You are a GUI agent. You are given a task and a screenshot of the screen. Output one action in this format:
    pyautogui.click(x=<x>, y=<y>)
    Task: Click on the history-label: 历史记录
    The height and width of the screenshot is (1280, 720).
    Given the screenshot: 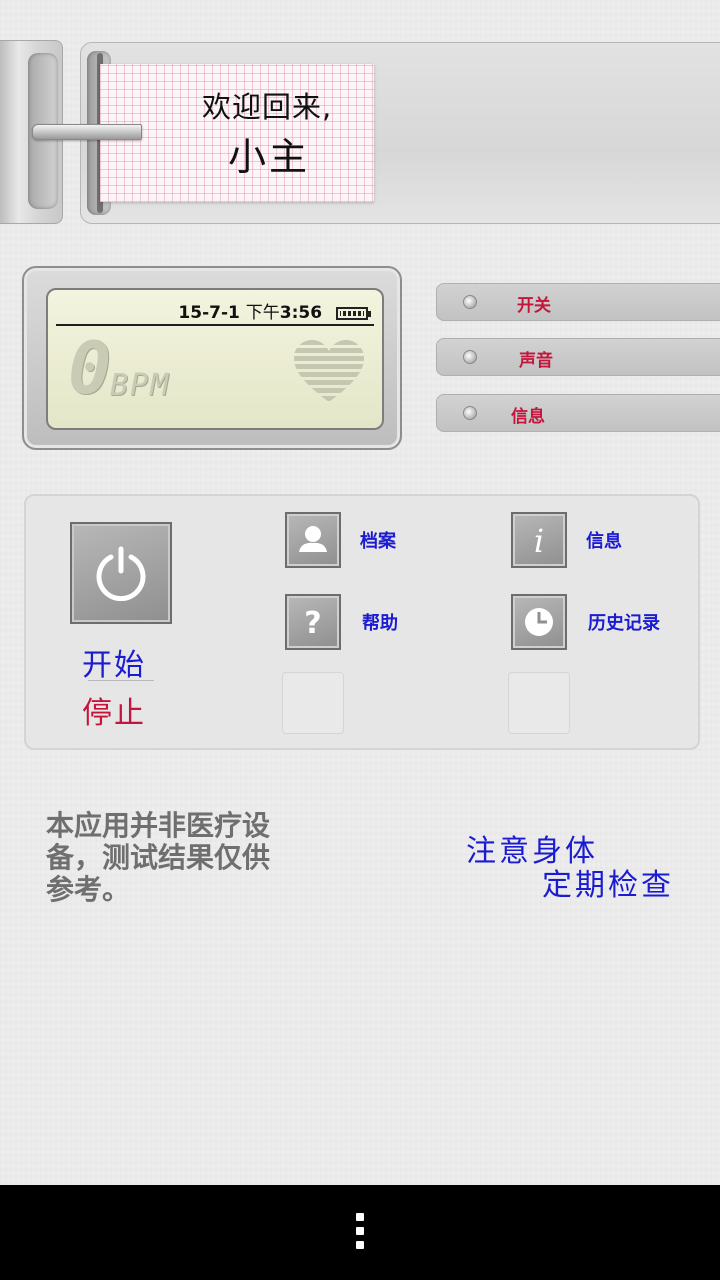 What is the action you would take?
    pyautogui.click(x=624, y=622)
    